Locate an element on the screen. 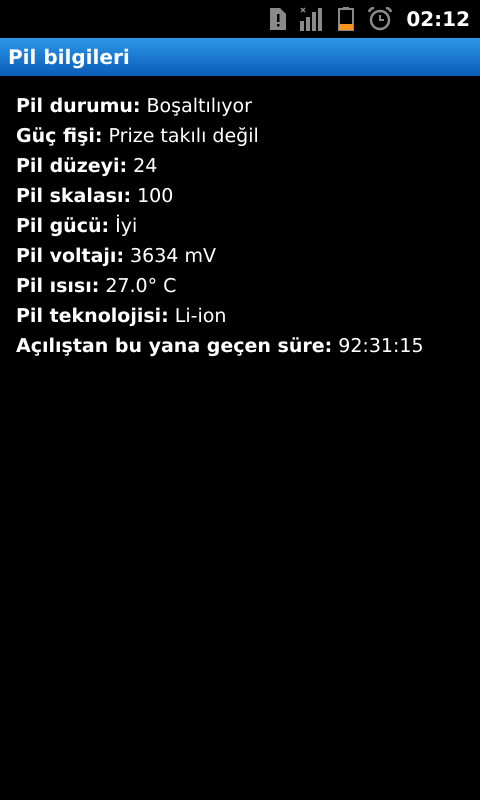  info-value: Boşaltılıyor is located at coordinates (199, 106).